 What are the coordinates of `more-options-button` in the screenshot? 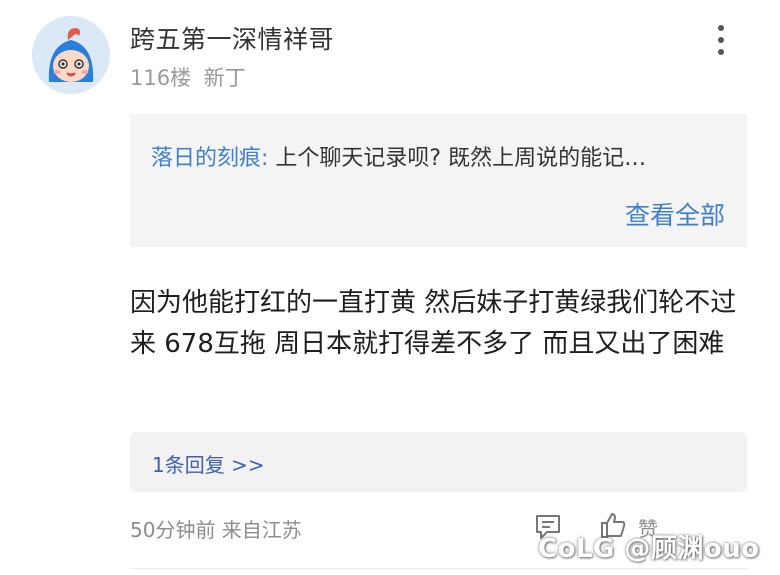 It's located at (721, 40).